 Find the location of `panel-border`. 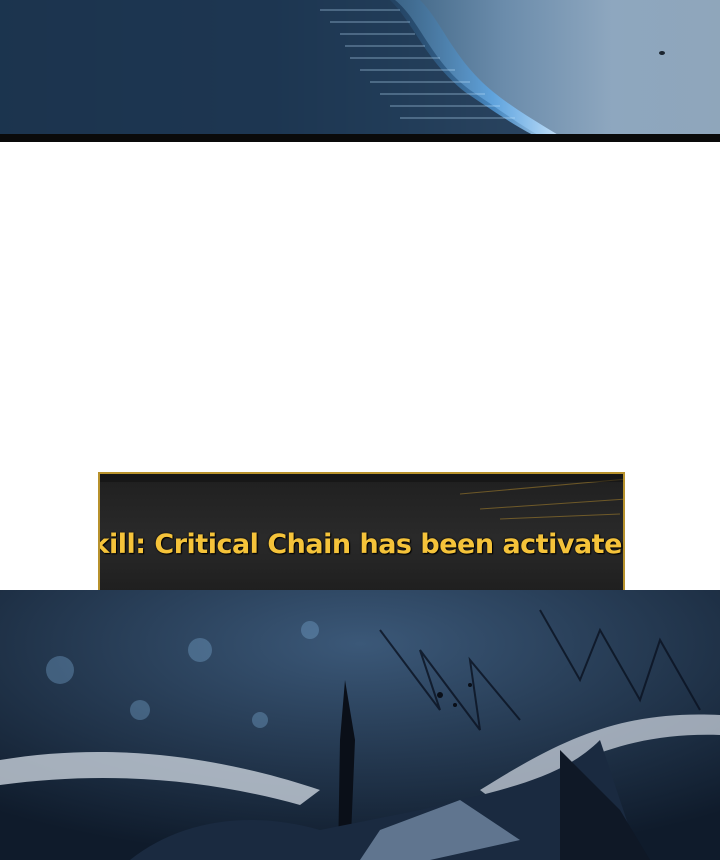

panel-border is located at coordinates (360, 138).